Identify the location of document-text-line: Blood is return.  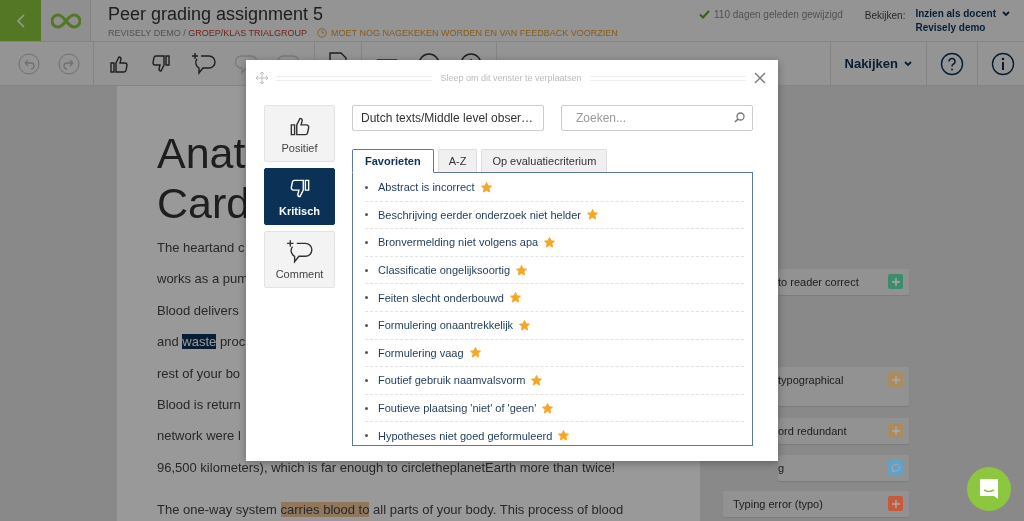
(199, 405).